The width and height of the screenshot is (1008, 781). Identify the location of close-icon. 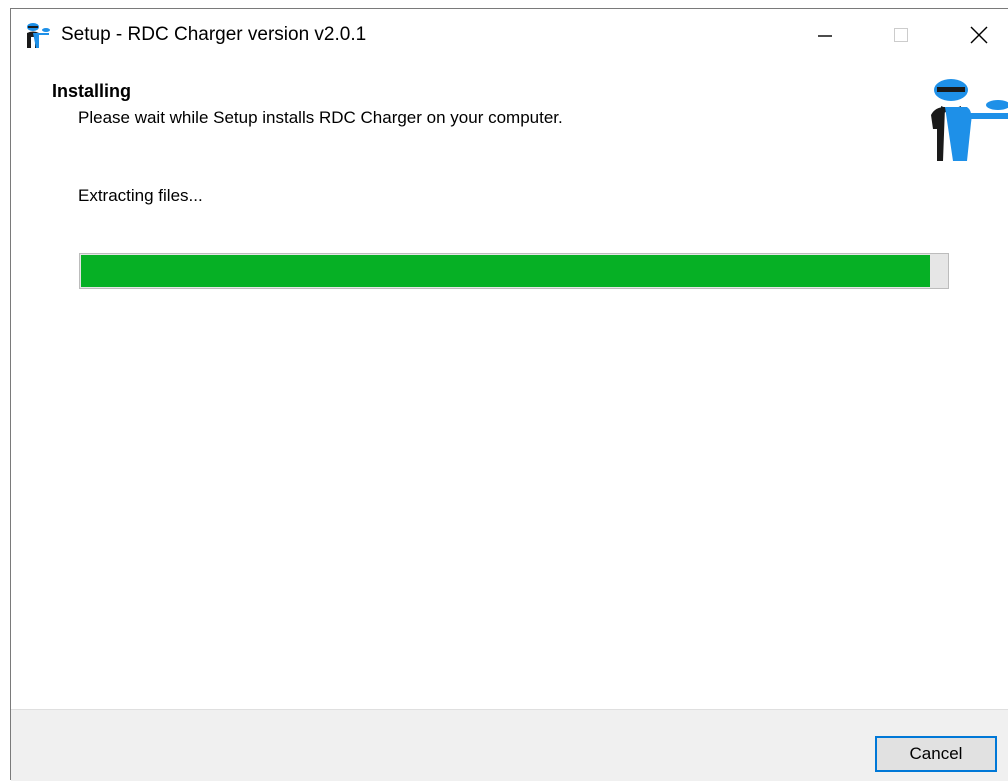
(979, 35).